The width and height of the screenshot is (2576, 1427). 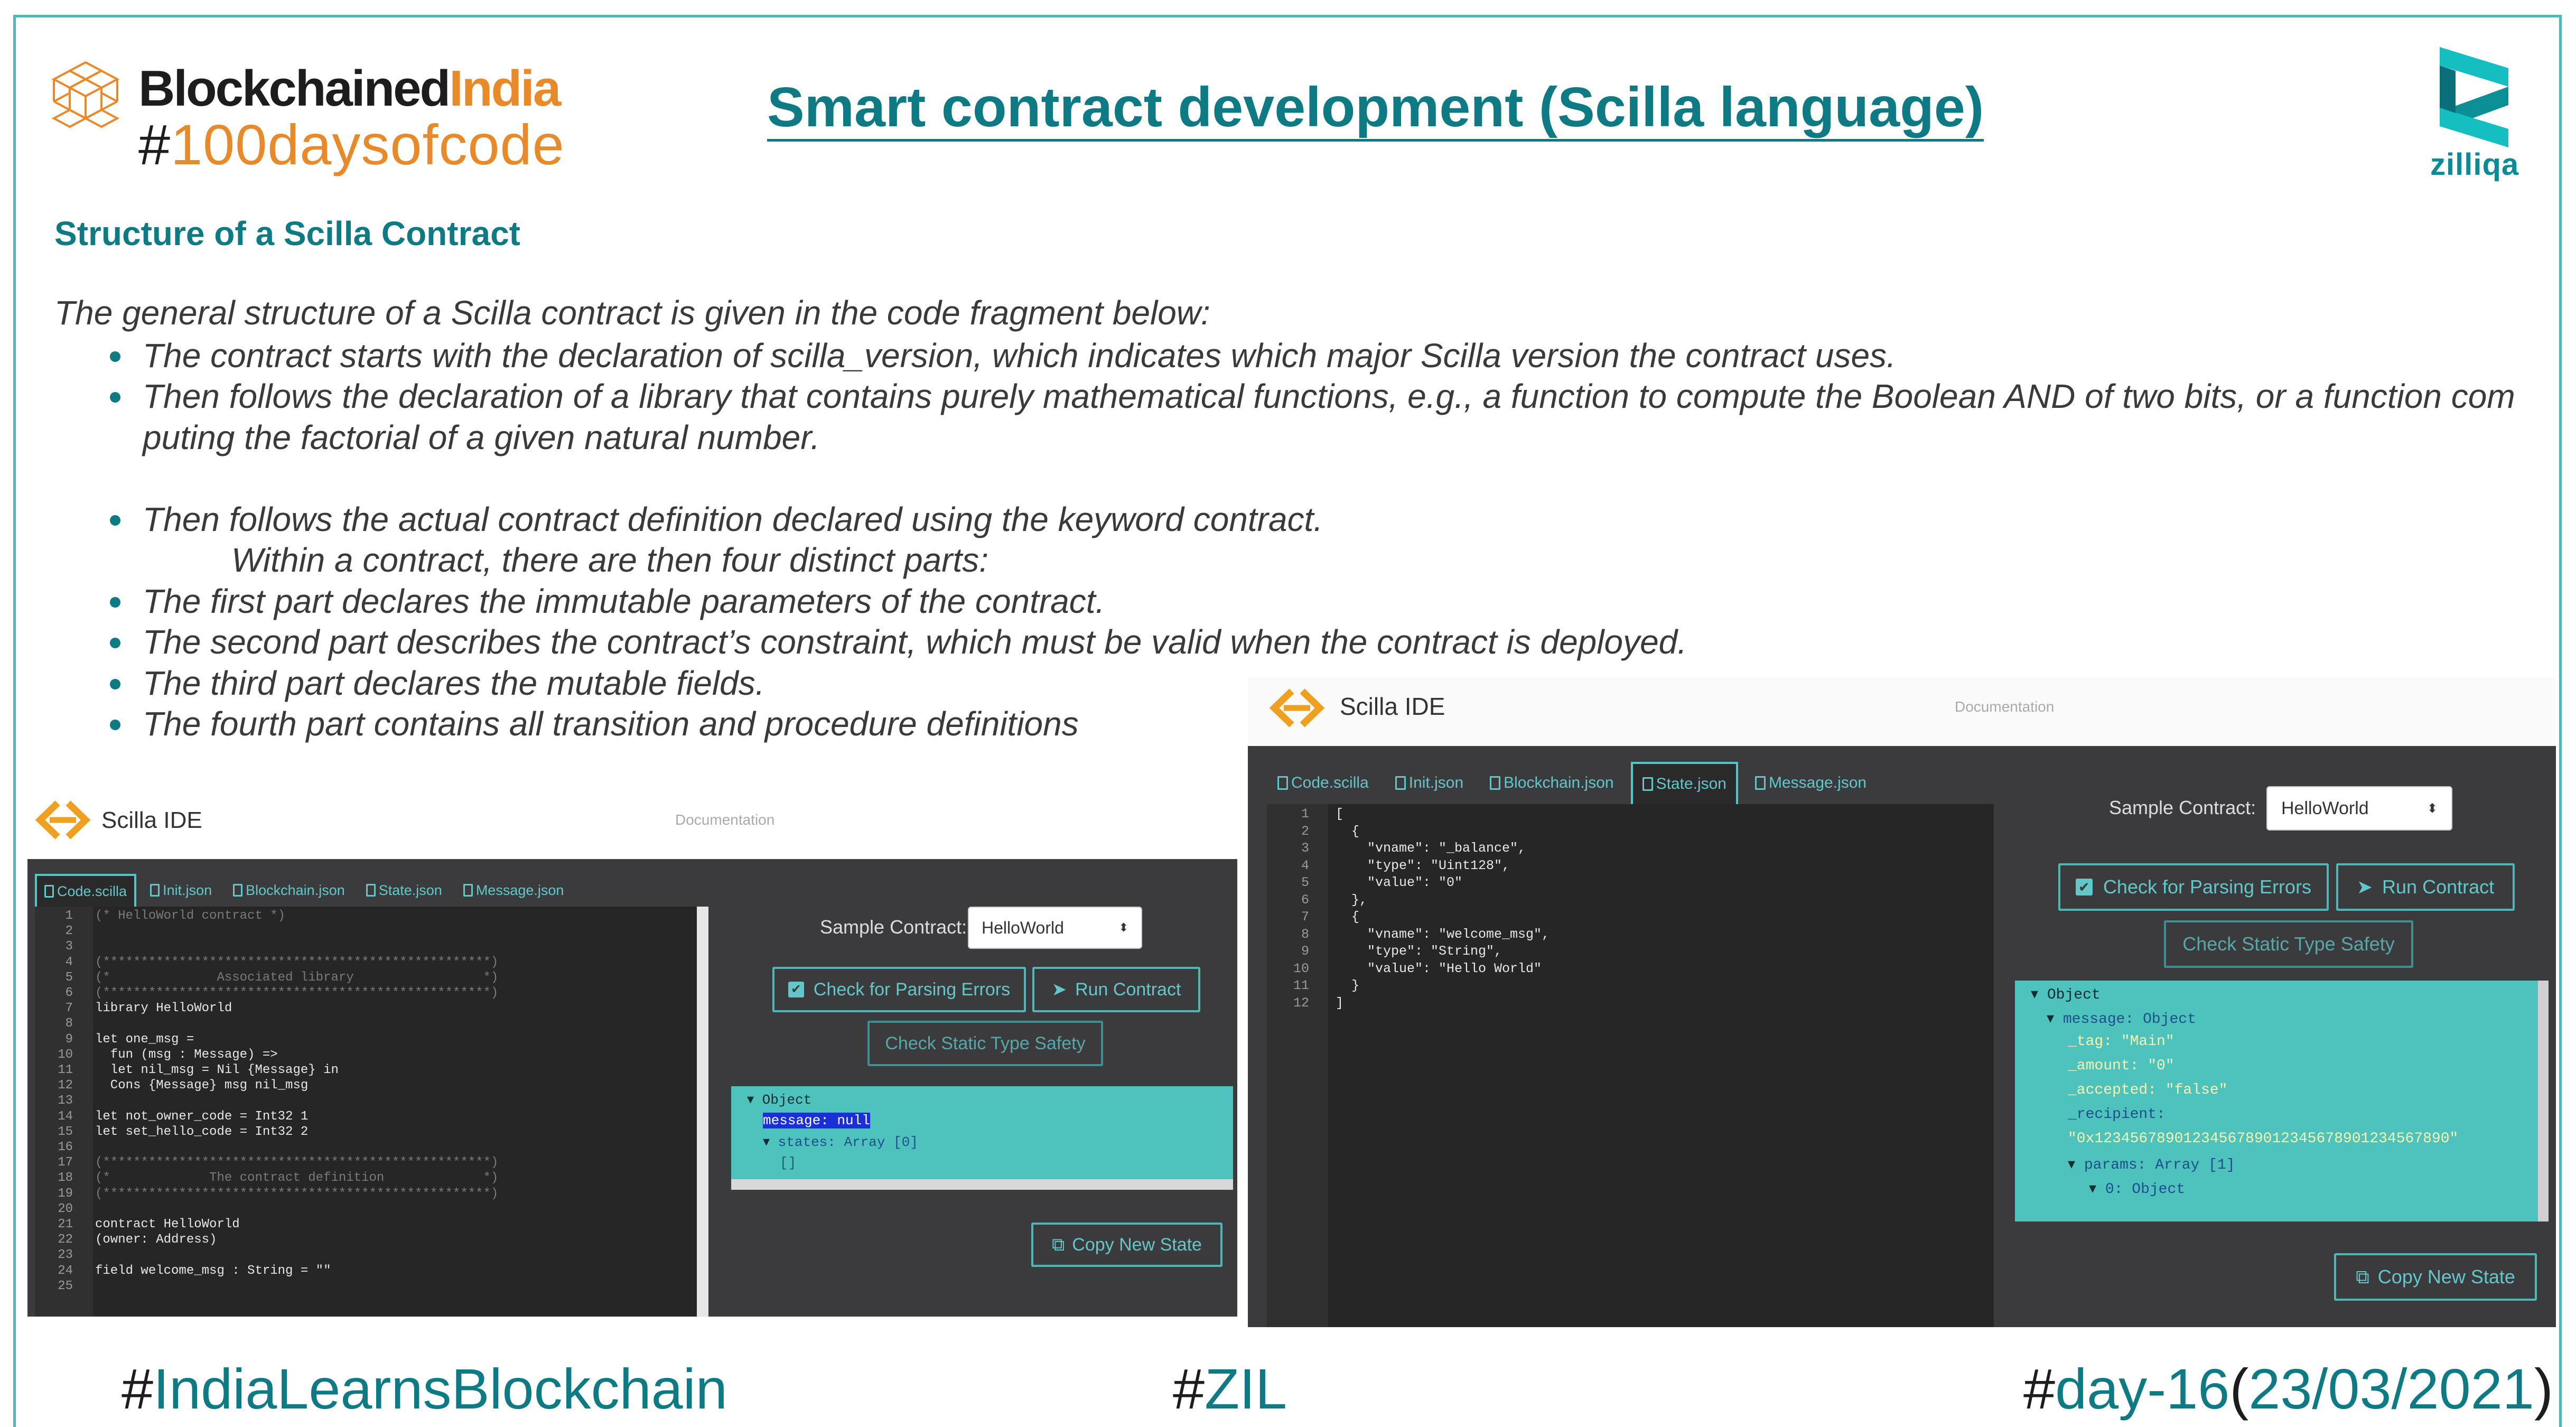 What do you see at coordinates (65, 1193) in the screenshot?
I see `line-number: 19` at bounding box center [65, 1193].